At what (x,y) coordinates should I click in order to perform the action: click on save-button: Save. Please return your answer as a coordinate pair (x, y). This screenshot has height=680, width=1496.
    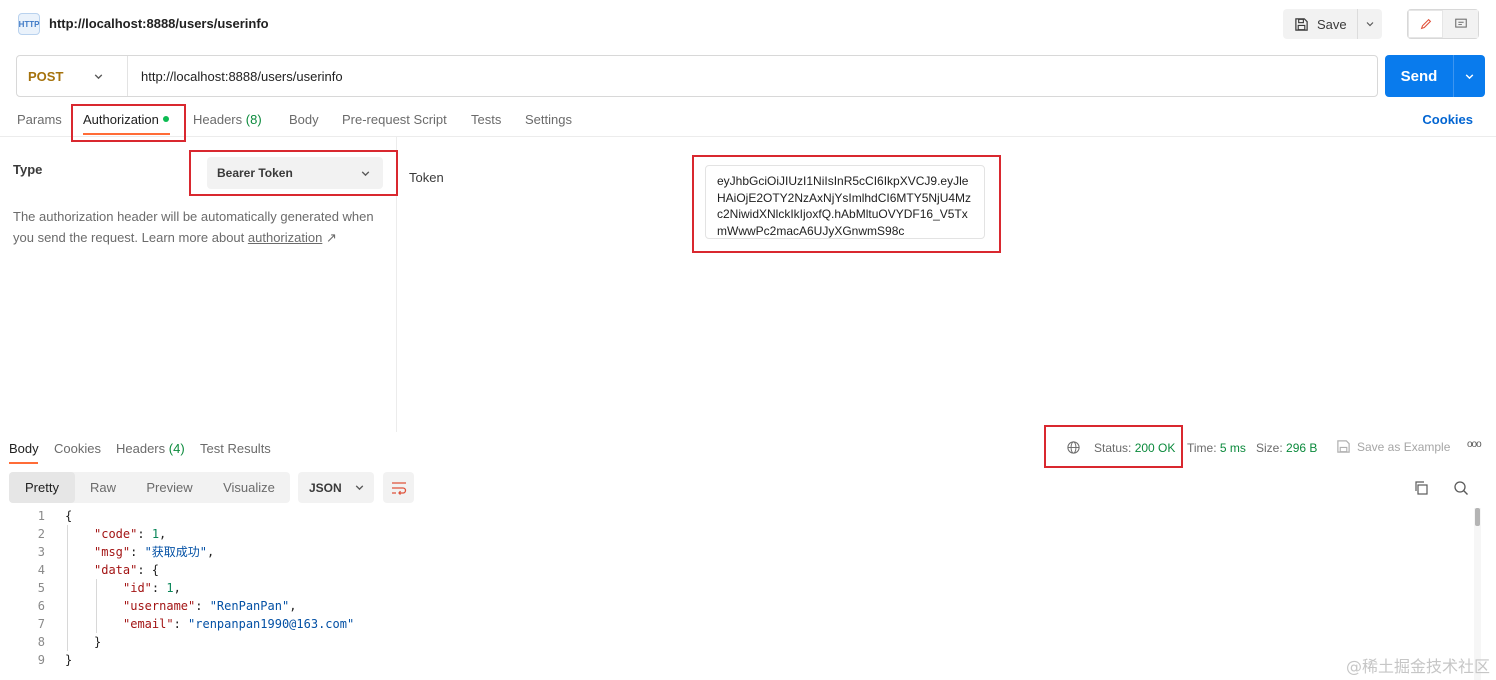
    Looking at the image, I should click on (1320, 24).